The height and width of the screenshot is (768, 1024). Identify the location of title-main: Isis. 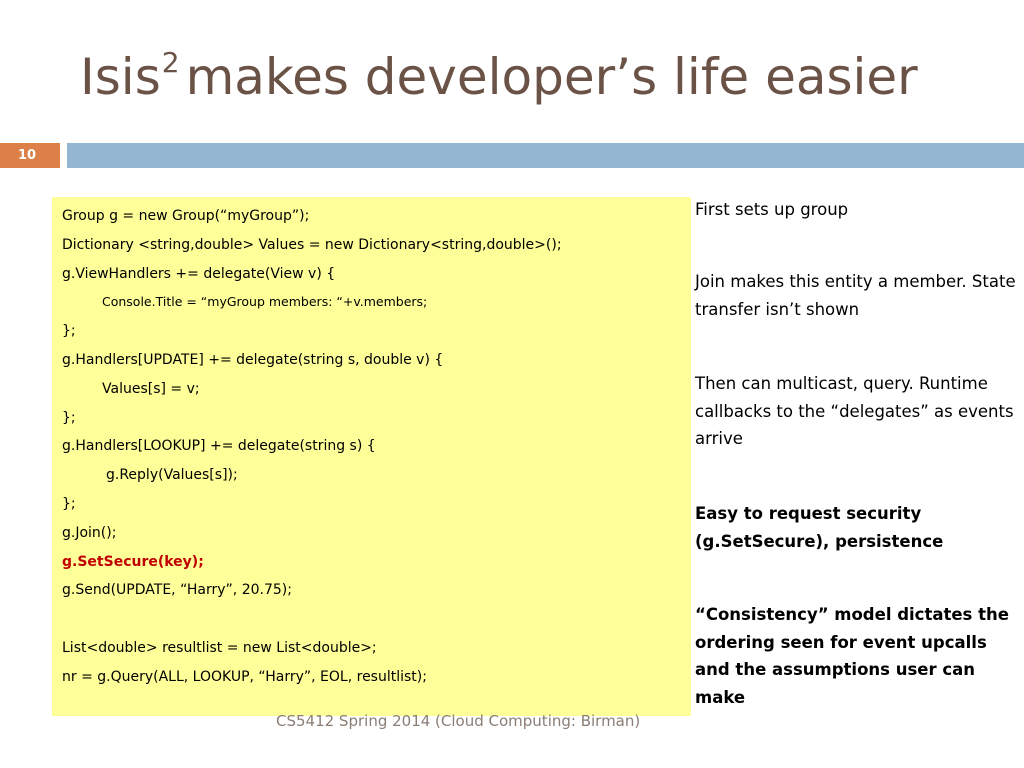
(120, 77).